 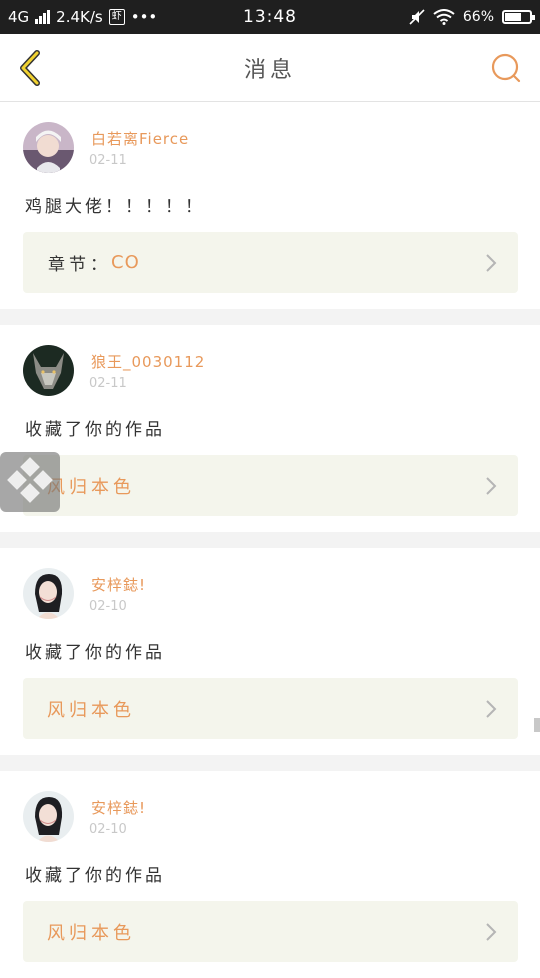 I want to click on message-text: 鸡腿大佬！！！！！, so click(x=115, y=207).